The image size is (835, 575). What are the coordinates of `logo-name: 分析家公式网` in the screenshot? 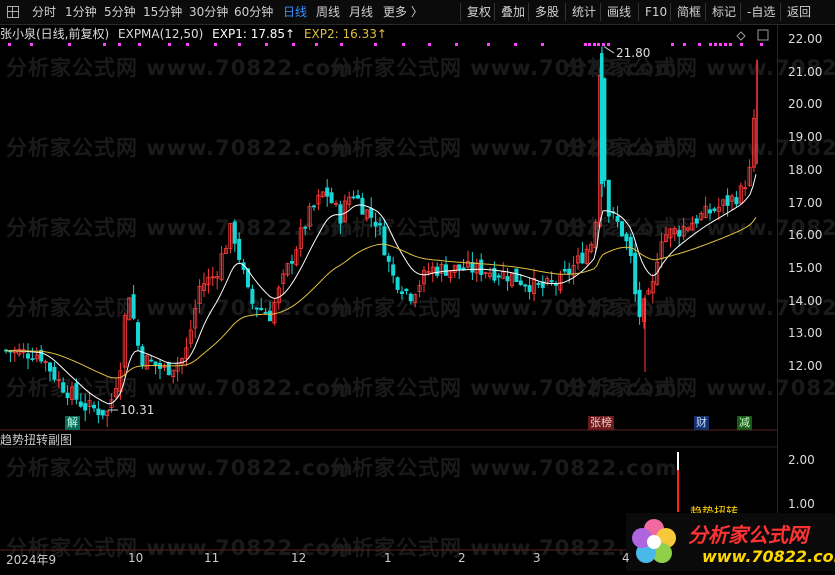 It's located at (748, 535).